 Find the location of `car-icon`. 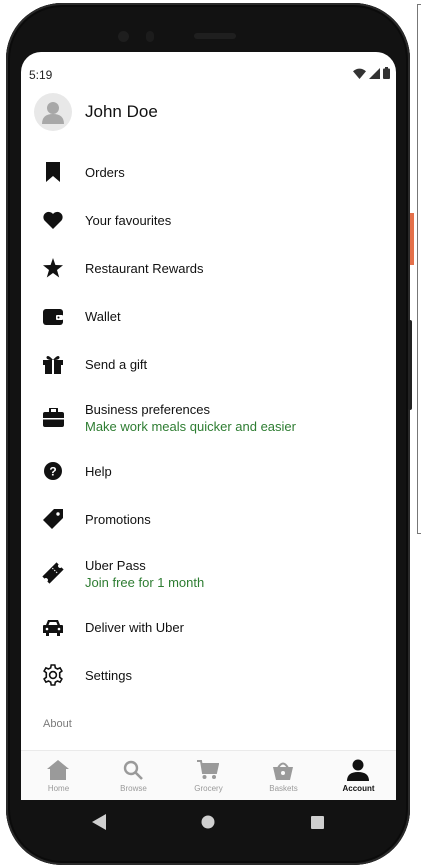

car-icon is located at coordinates (53, 627).